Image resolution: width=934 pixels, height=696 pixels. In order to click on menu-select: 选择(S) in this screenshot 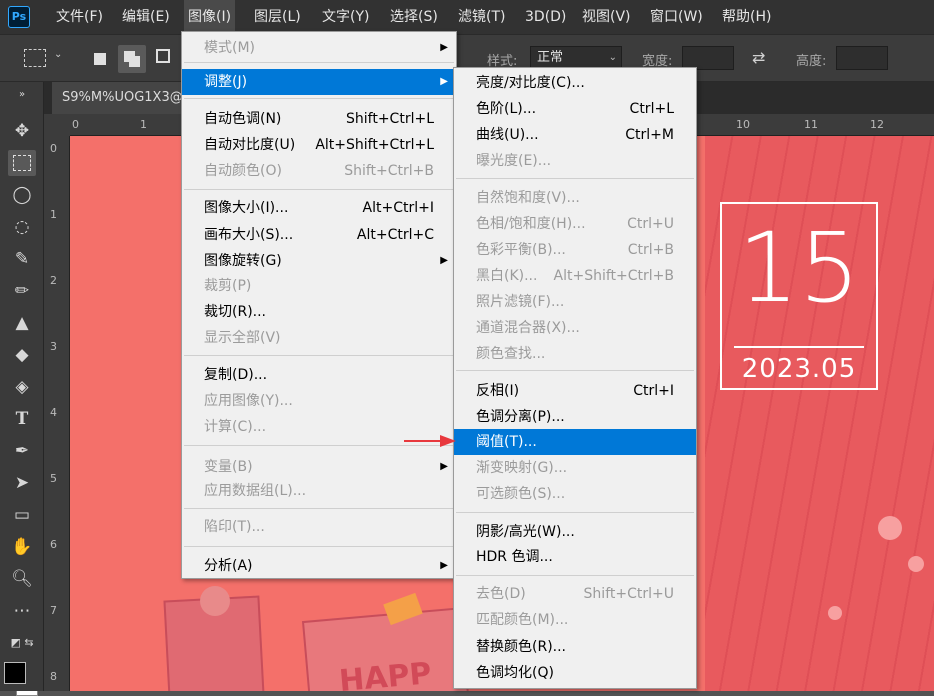, I will do `click(414, 17)`.